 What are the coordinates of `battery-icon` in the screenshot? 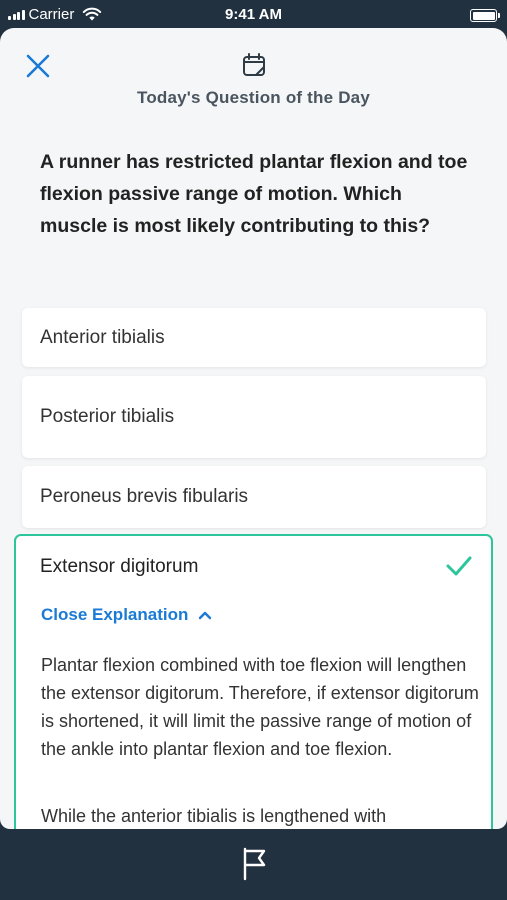 It's located at (485, 15).